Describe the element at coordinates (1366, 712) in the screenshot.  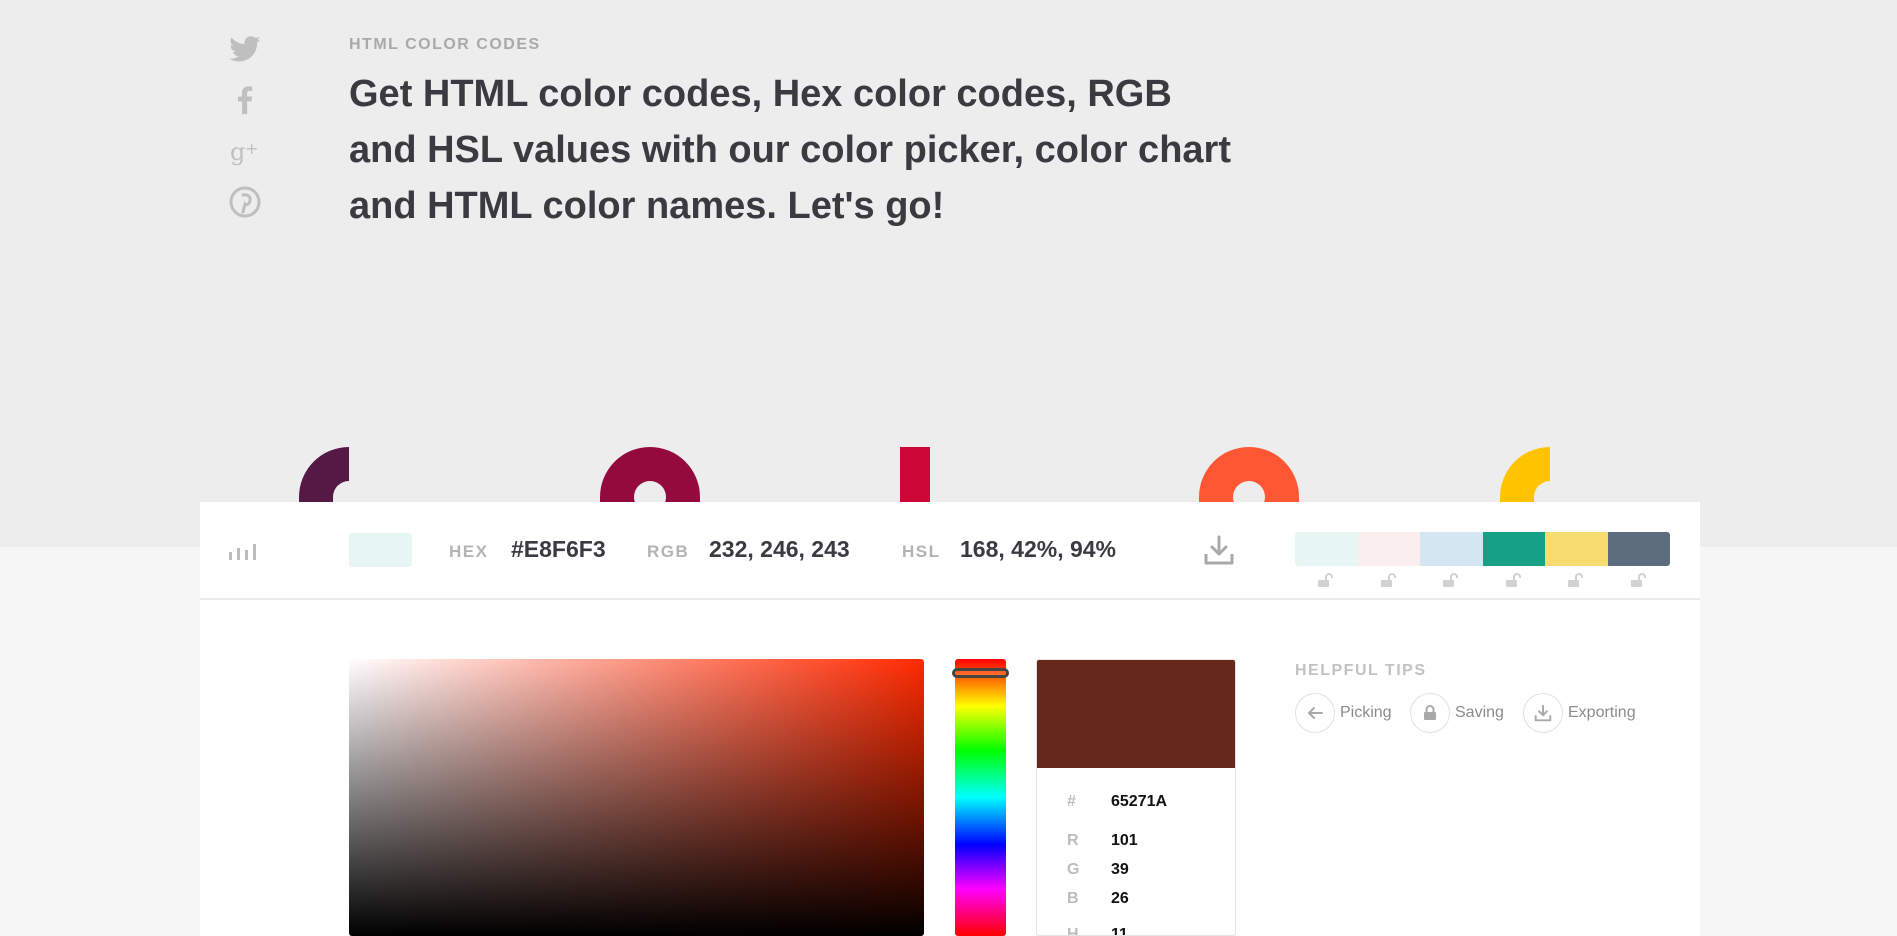
I see `tip-label: Picking` at that location.